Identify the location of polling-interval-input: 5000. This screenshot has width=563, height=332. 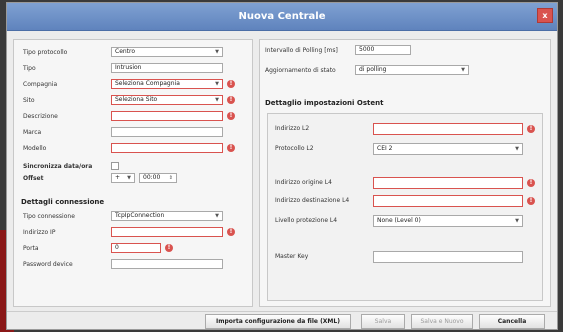
(383, 50).